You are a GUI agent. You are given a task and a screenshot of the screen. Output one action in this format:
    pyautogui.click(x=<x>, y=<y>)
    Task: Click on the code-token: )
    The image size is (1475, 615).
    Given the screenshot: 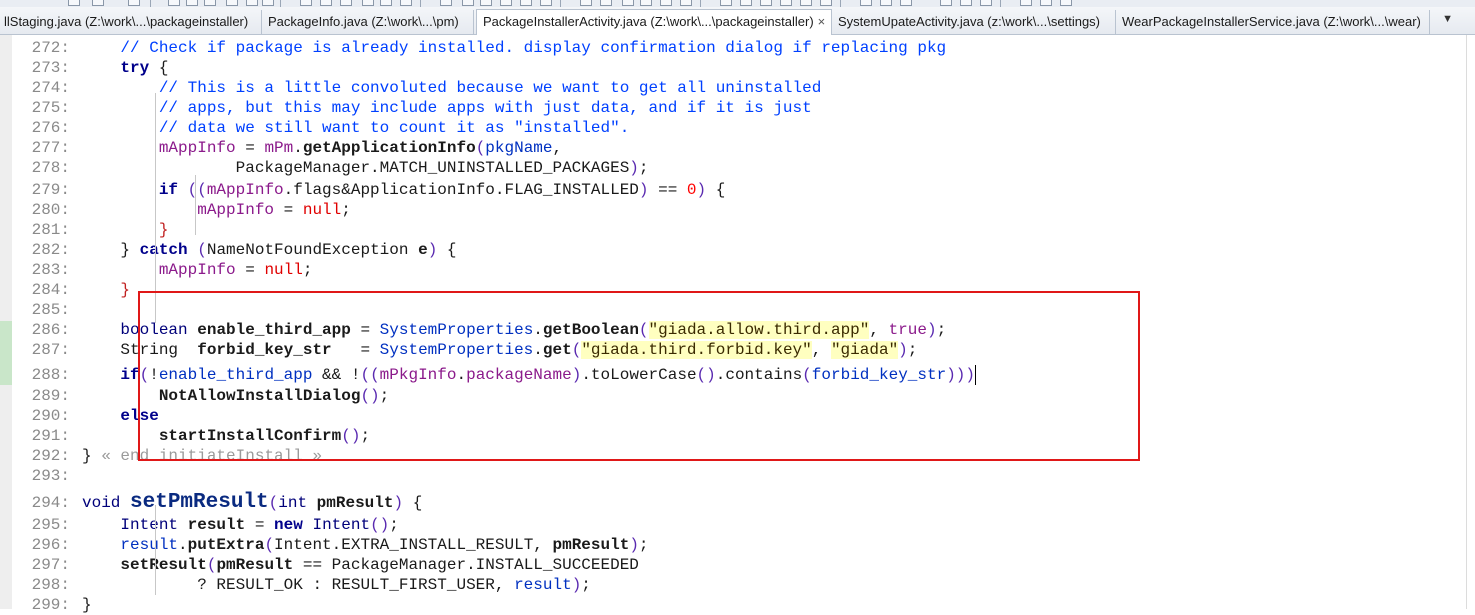 What is the action you would take?
    pyautogui.click(x=643, y=190)
    